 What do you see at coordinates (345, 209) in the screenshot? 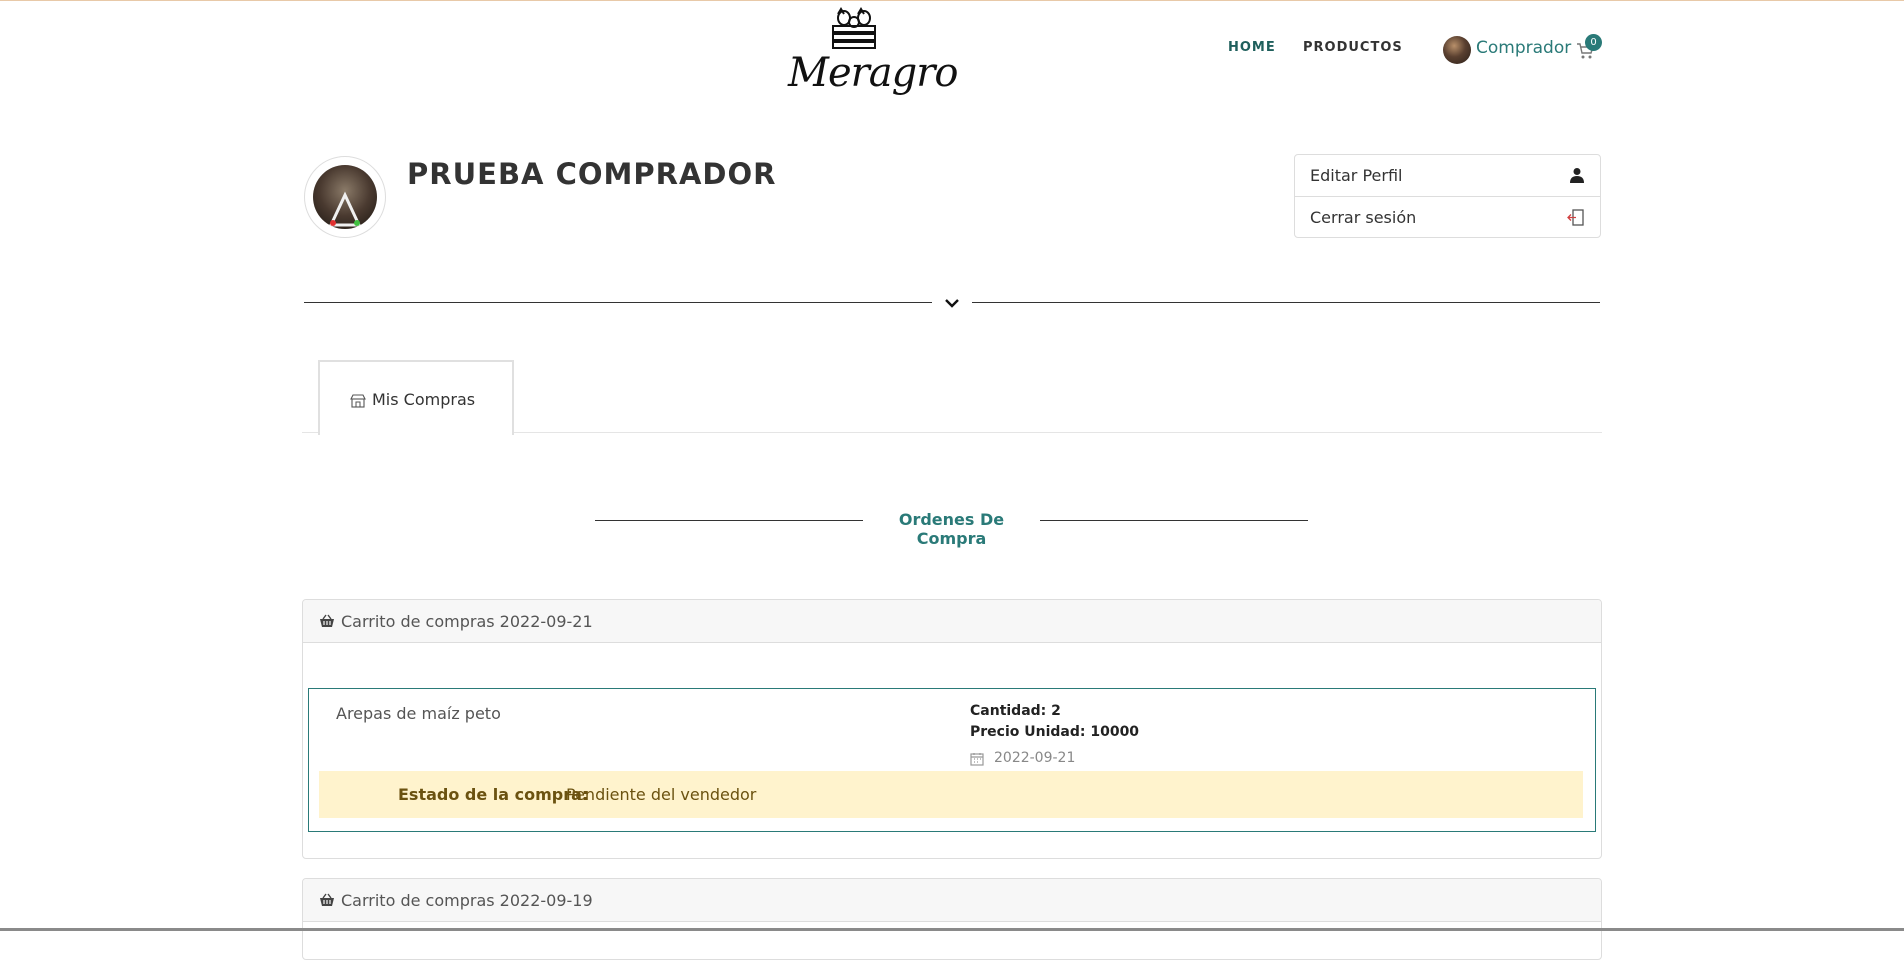
I see `avatar-image` at bounding box center [345, 209].